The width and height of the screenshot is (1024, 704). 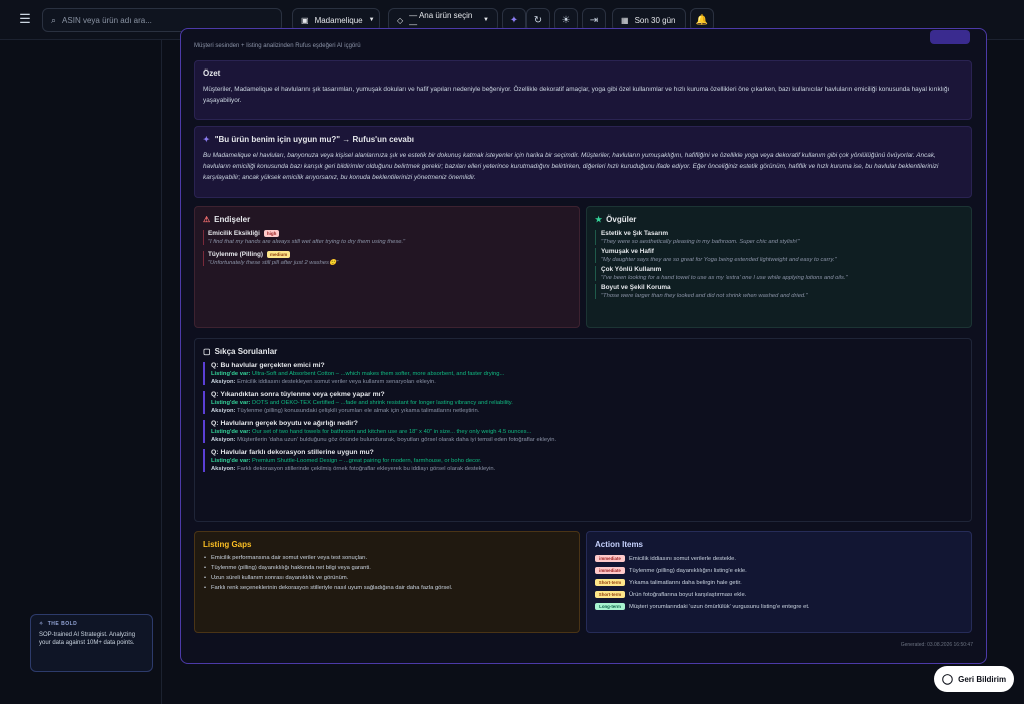 What do you see at coordinates (655, 20) in the screenshot?
I see `date-range-label: Son 30 gün` at bounding box center [655, 20].